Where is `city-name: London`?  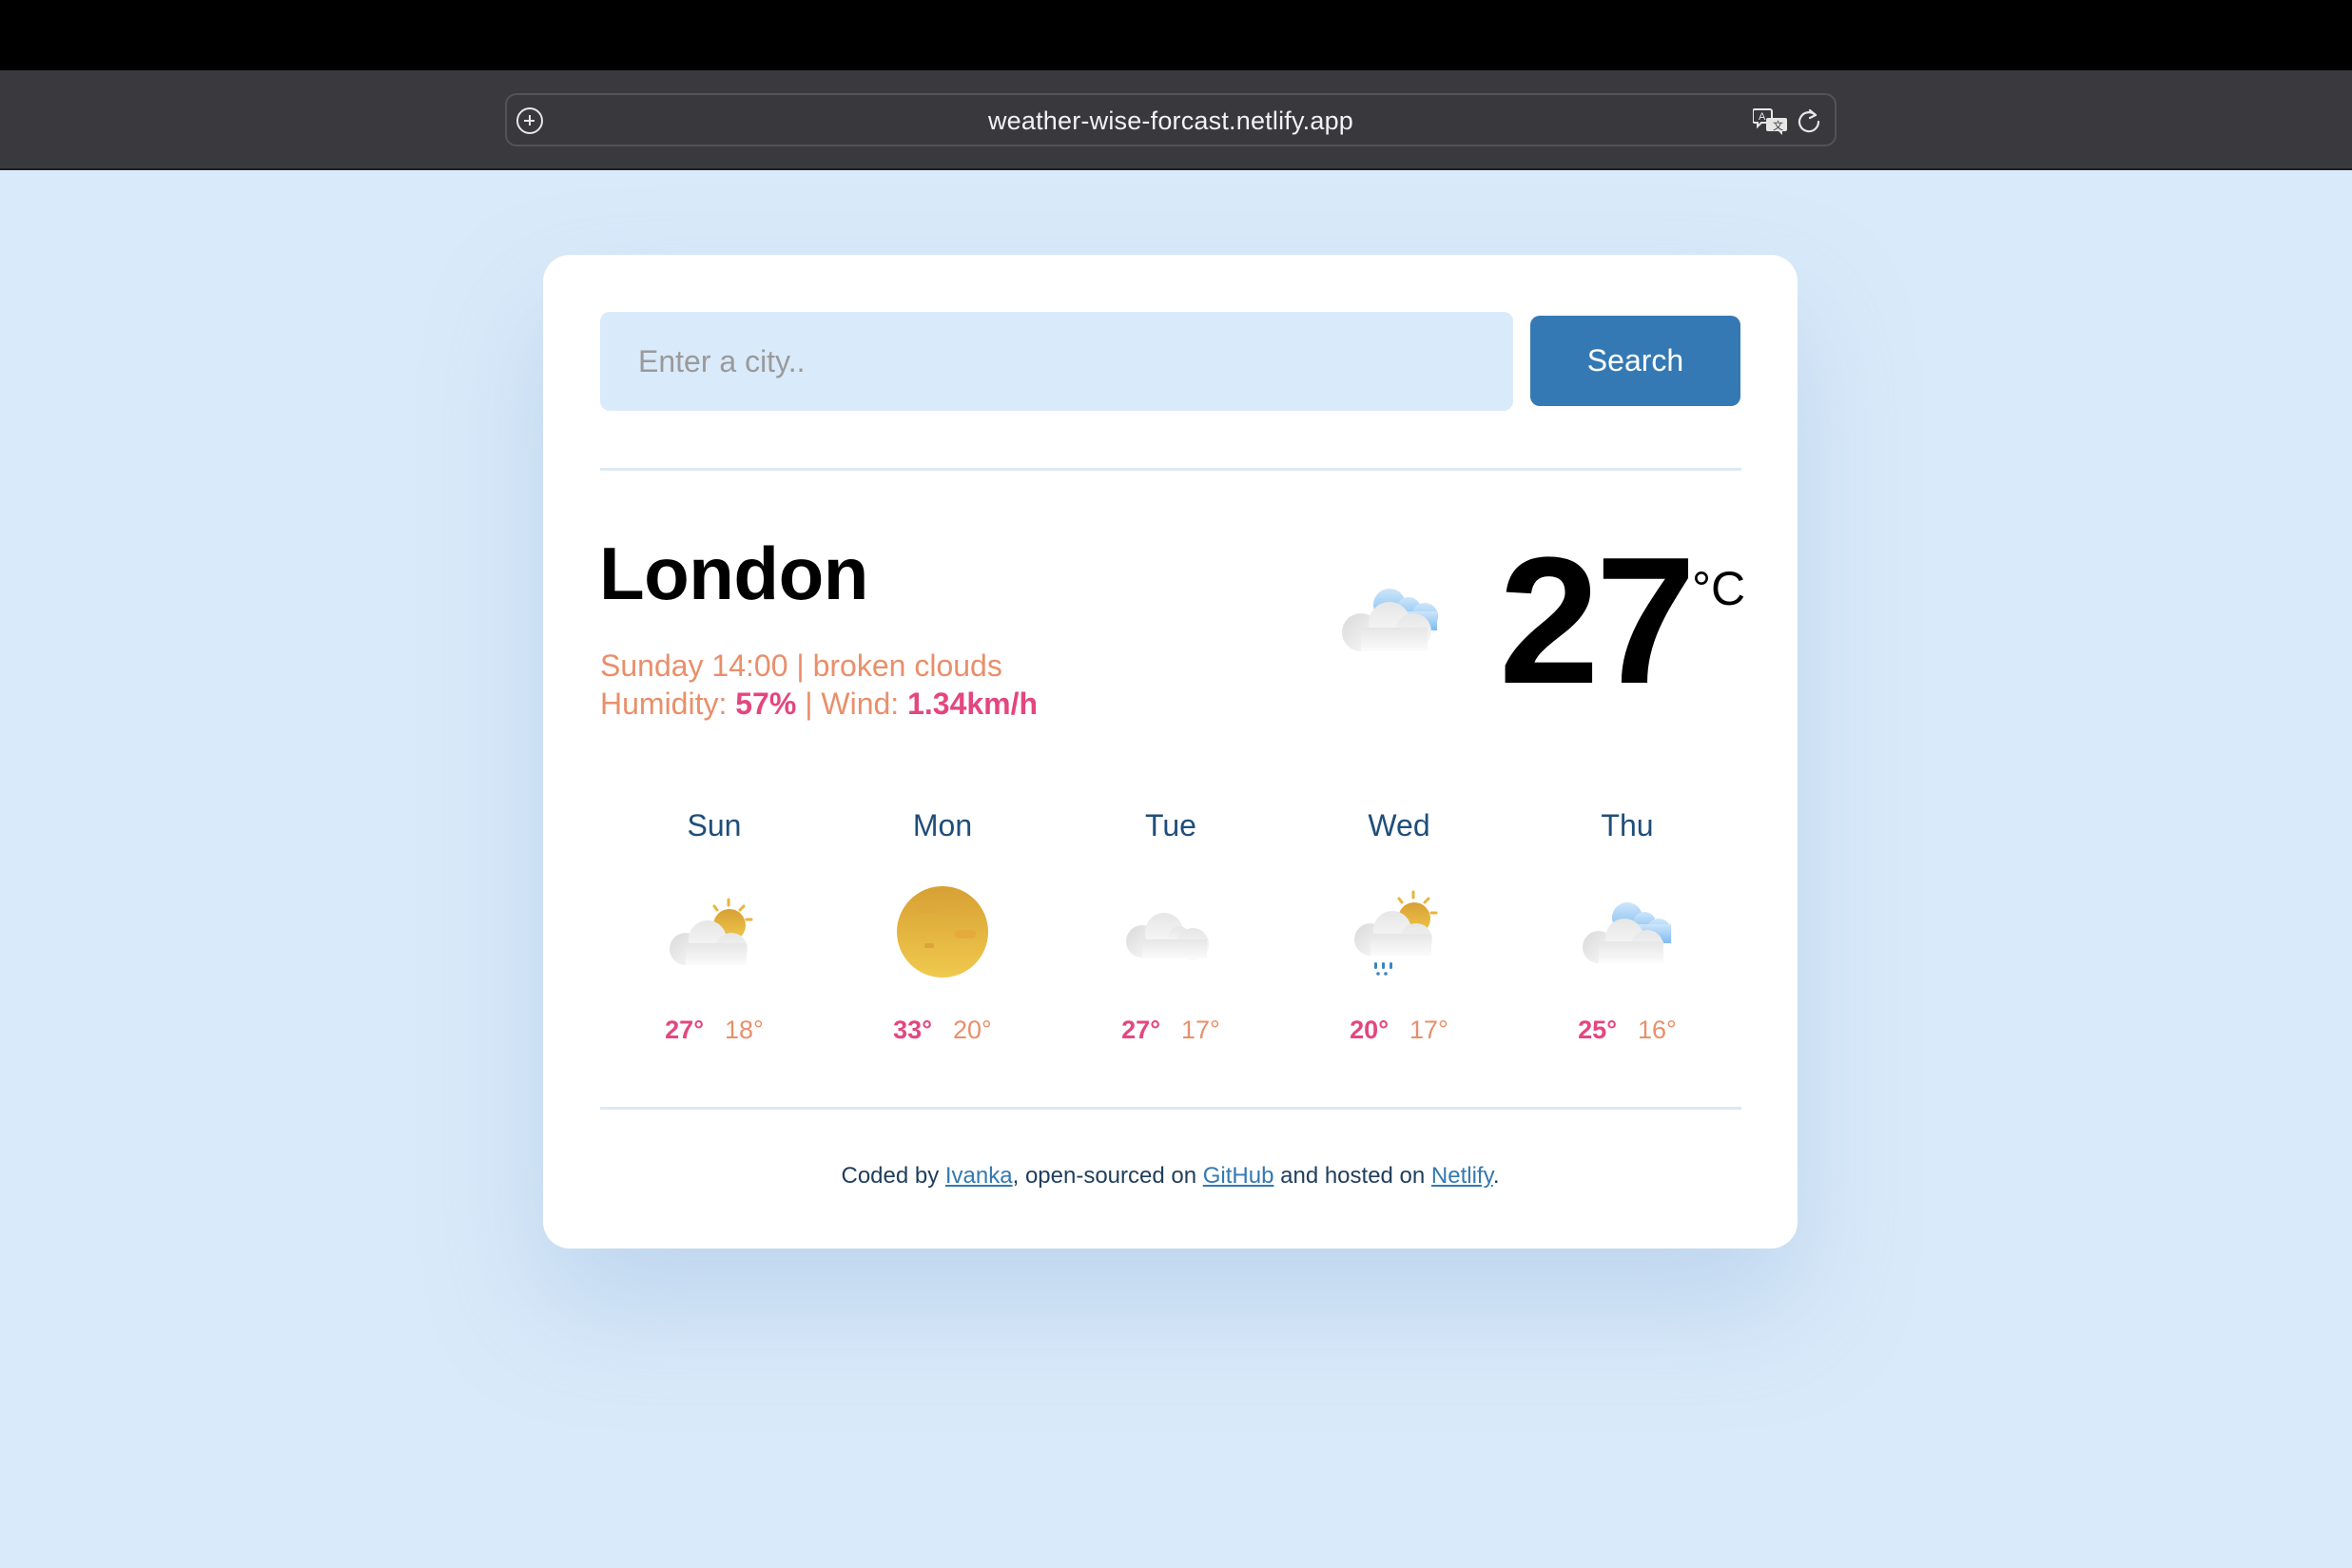
city-name: London is located at coordinates (734, 573).